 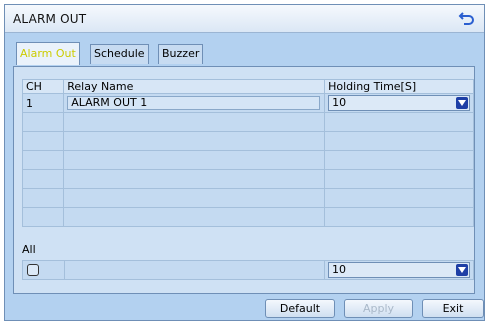 What do you see at coordinates (399, 270) in the screenshot?
I see `all-holding-time-select: 10` at bounding box center [399, 270].